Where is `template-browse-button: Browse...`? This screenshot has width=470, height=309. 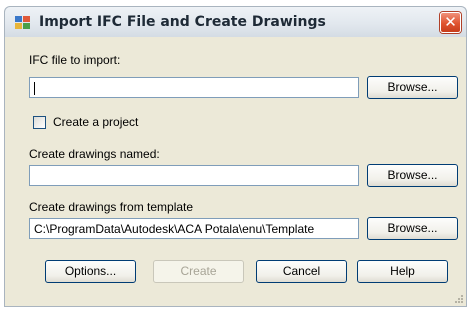 template-browse-button: Browse... is located at coordinates (412, 228).